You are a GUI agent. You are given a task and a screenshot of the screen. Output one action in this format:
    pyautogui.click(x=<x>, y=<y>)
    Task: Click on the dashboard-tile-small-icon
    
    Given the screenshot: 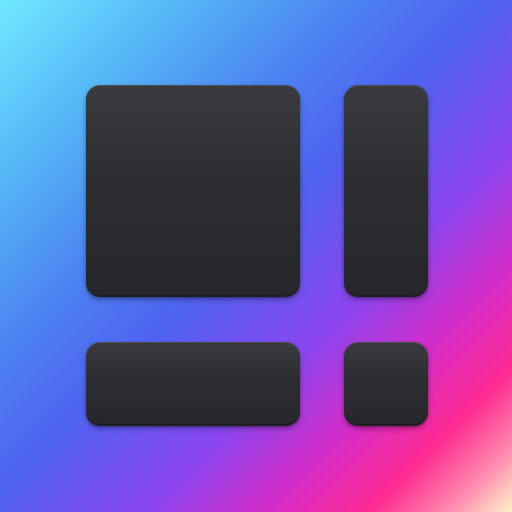 What is the action you would take?
    pyautogui.click(x=386, y=384)
    